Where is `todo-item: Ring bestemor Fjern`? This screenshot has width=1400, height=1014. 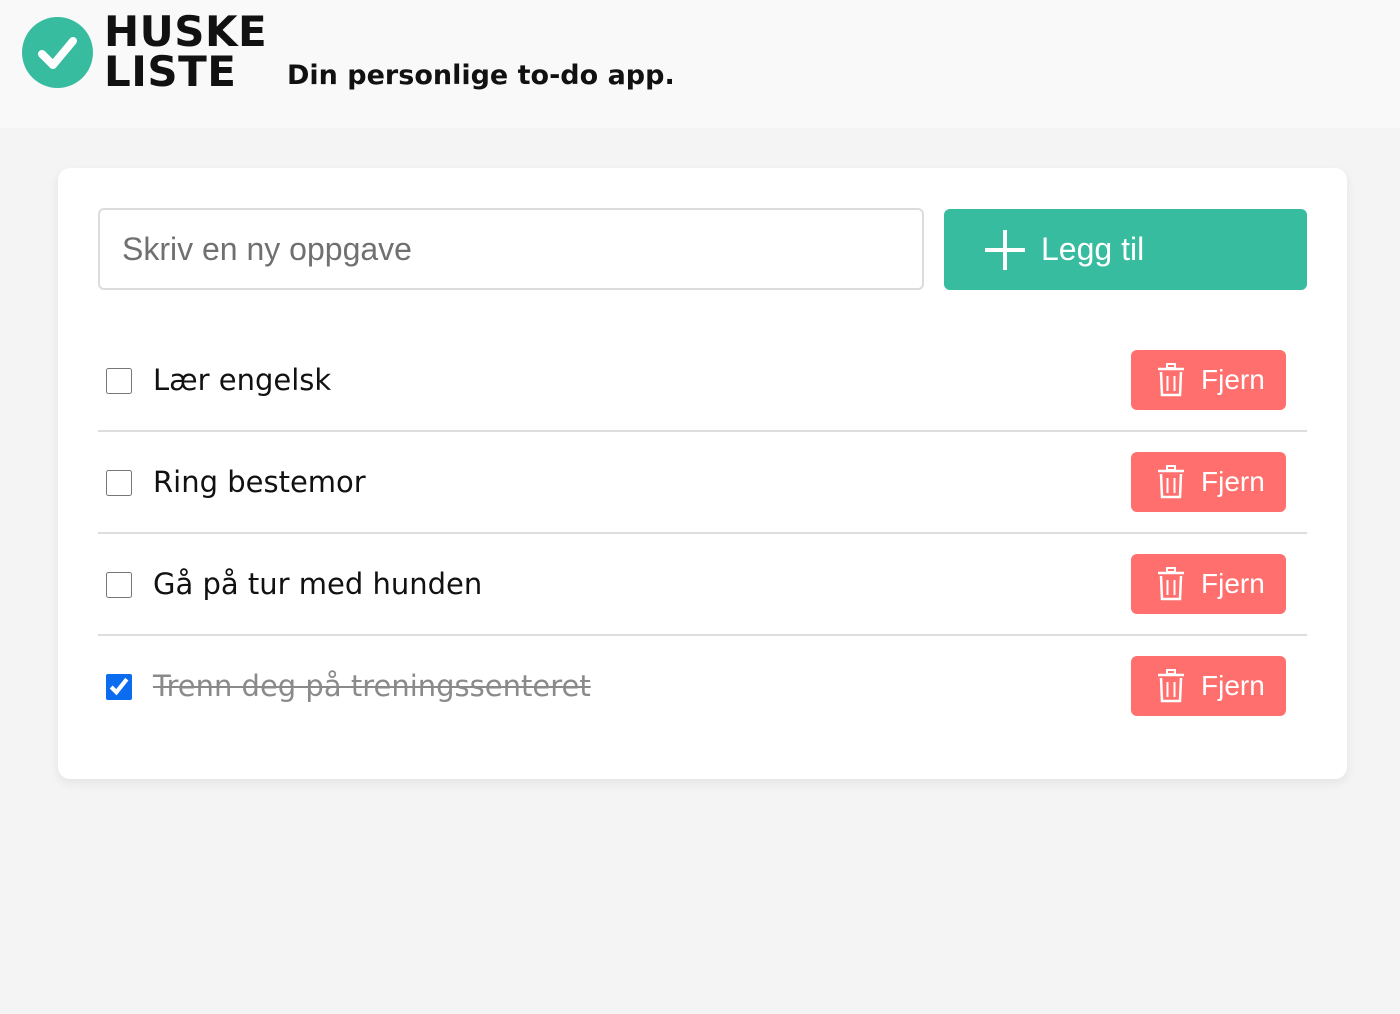 todo-item: Ring bestemor Fjern is located at coordinates (702, 483).